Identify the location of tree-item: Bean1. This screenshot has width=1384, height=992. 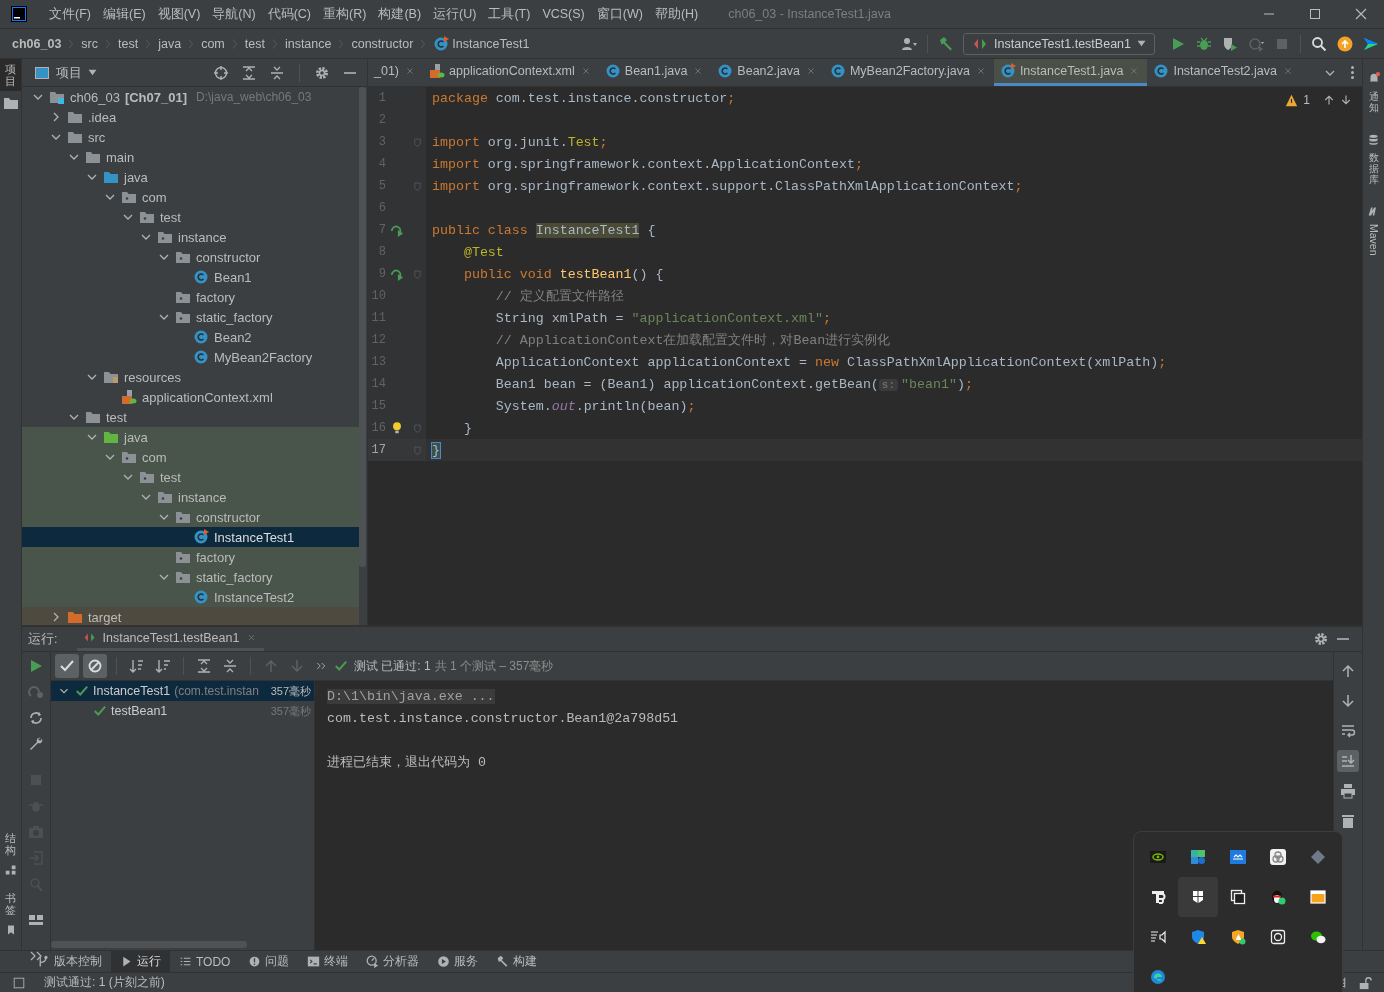
(190, 277).